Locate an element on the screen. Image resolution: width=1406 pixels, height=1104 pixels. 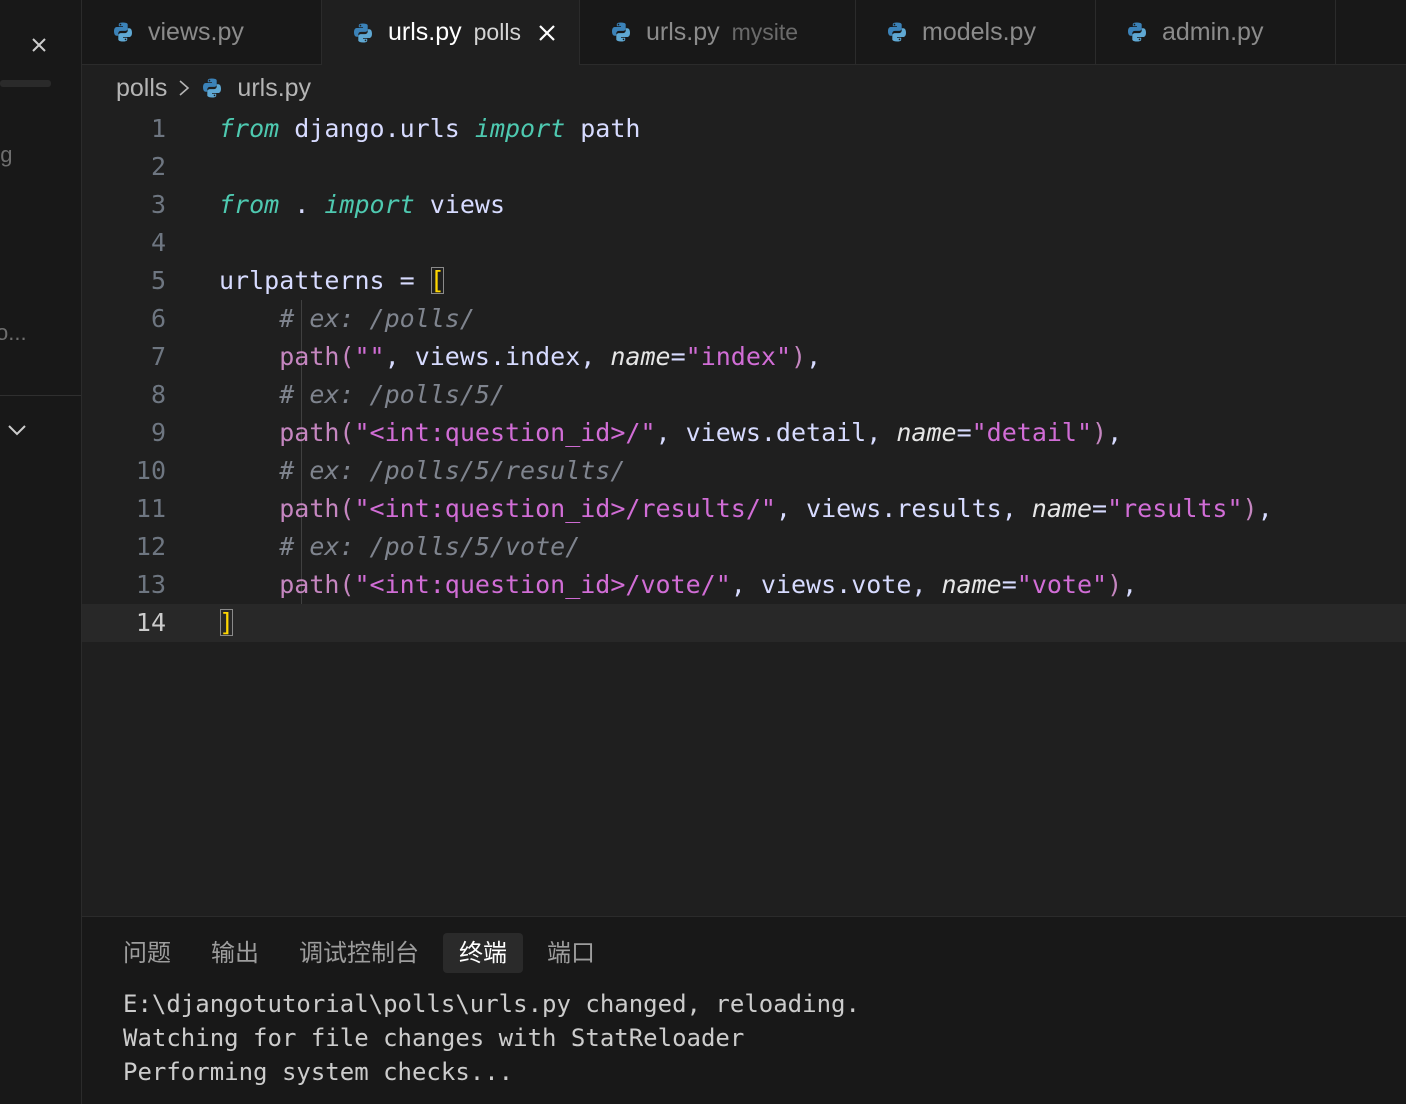
code-token: . is located at coordinates (302, 204).